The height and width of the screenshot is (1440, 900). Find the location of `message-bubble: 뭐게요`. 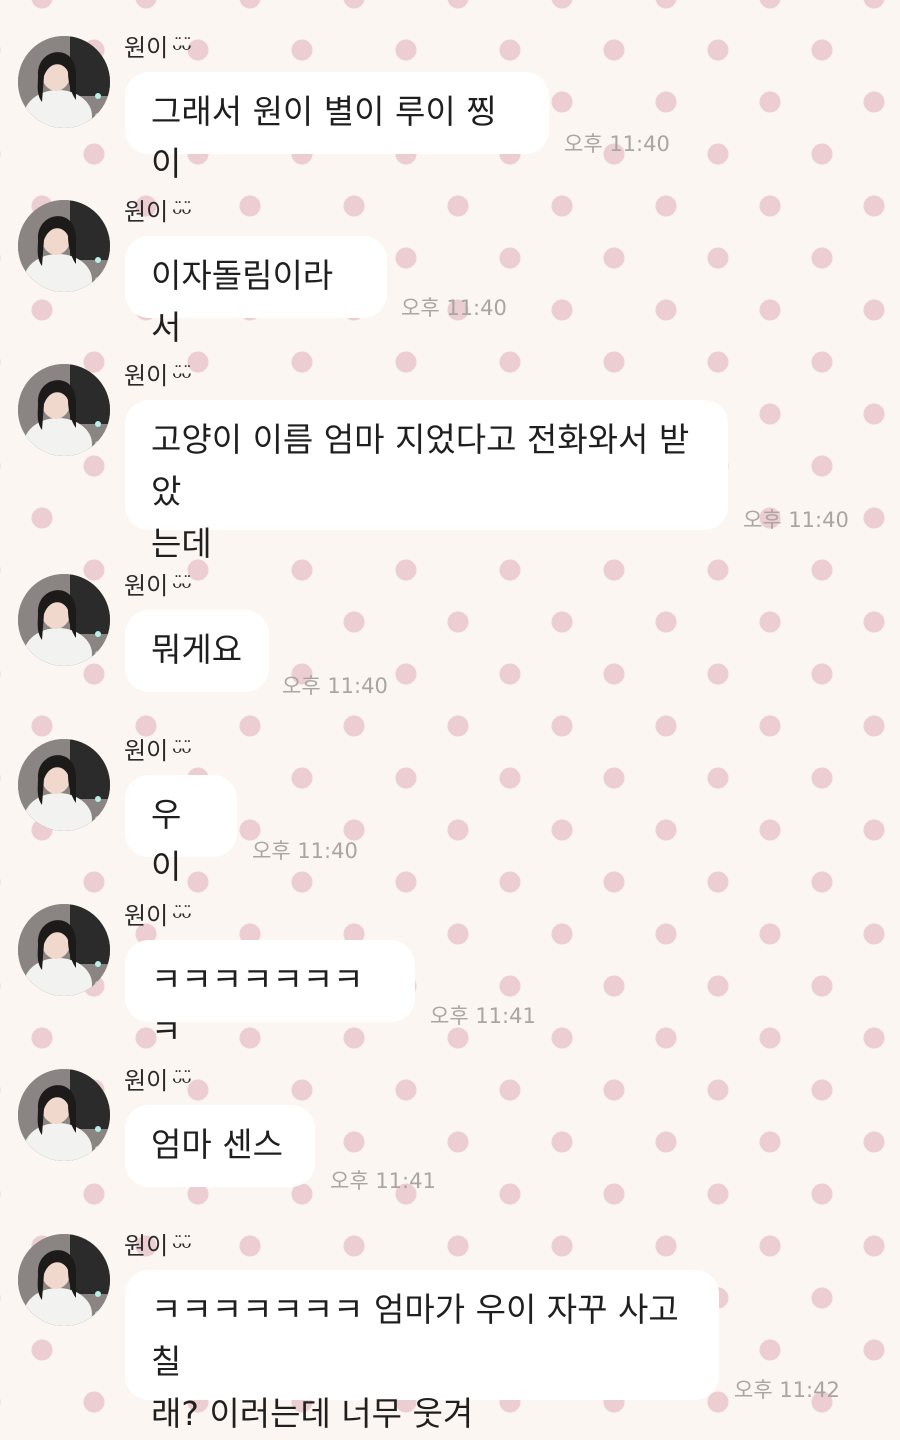

message-bubble: 뭐게요 is located at coordinates (197, 651).